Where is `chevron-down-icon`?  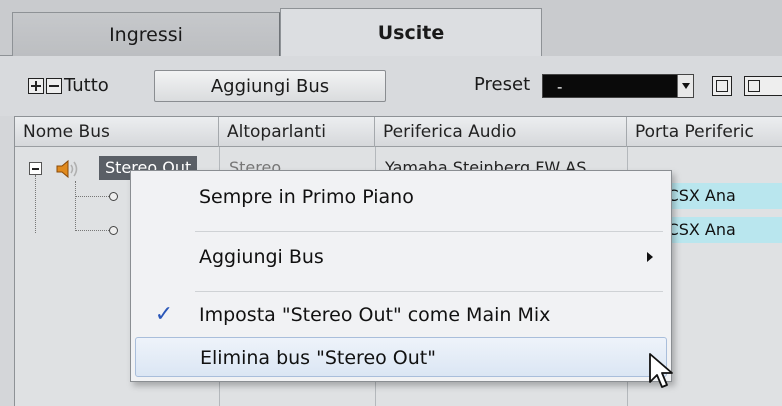
chevron-down-icon is located at coordinates (685, 86).